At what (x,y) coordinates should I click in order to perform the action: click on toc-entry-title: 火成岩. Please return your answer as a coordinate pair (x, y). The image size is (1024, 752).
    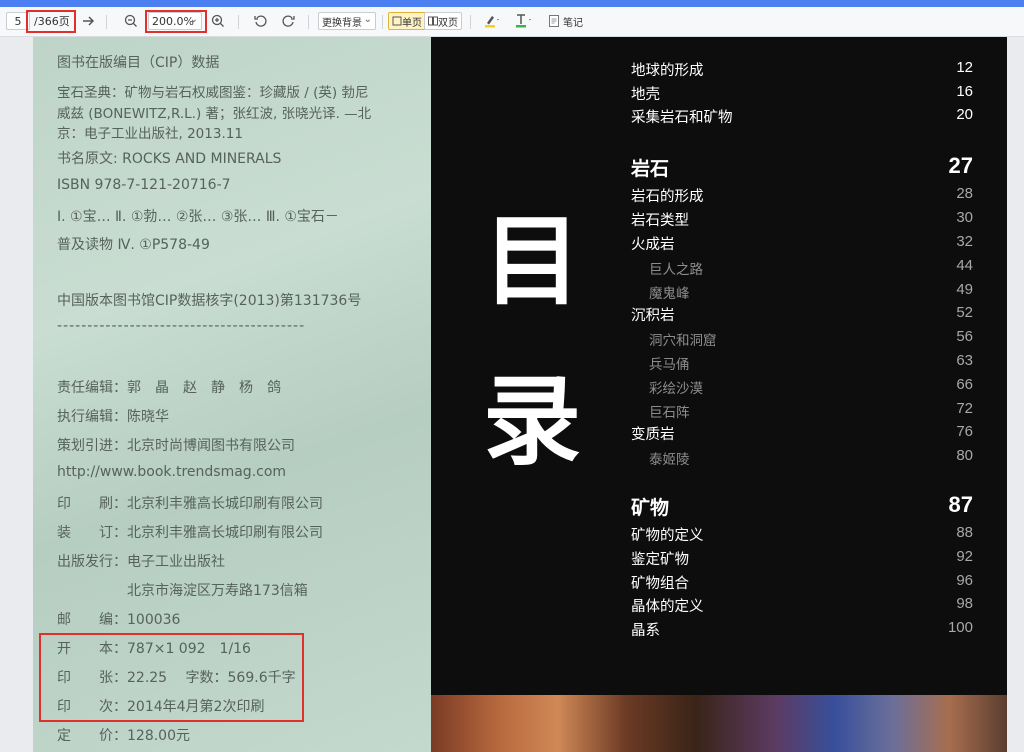
    Looking at the image, I should click on (653, 243).